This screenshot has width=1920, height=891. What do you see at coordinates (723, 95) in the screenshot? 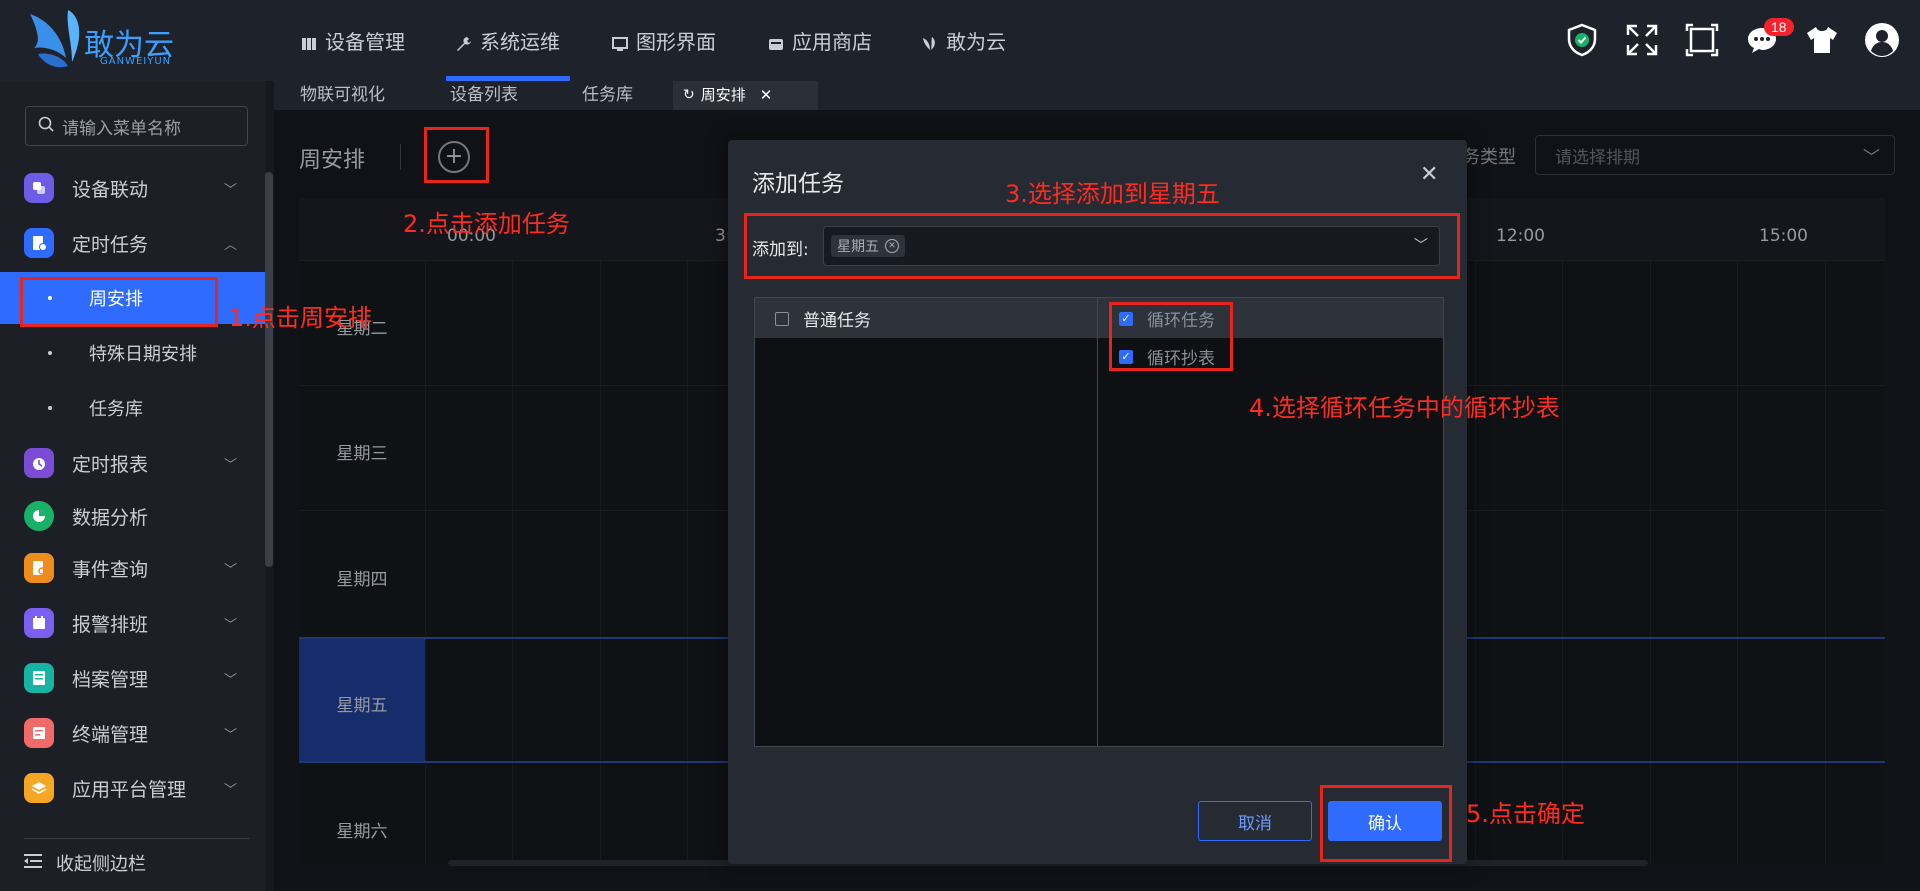
I see `tab-label: 周安排` at bounding box center [723, 95].